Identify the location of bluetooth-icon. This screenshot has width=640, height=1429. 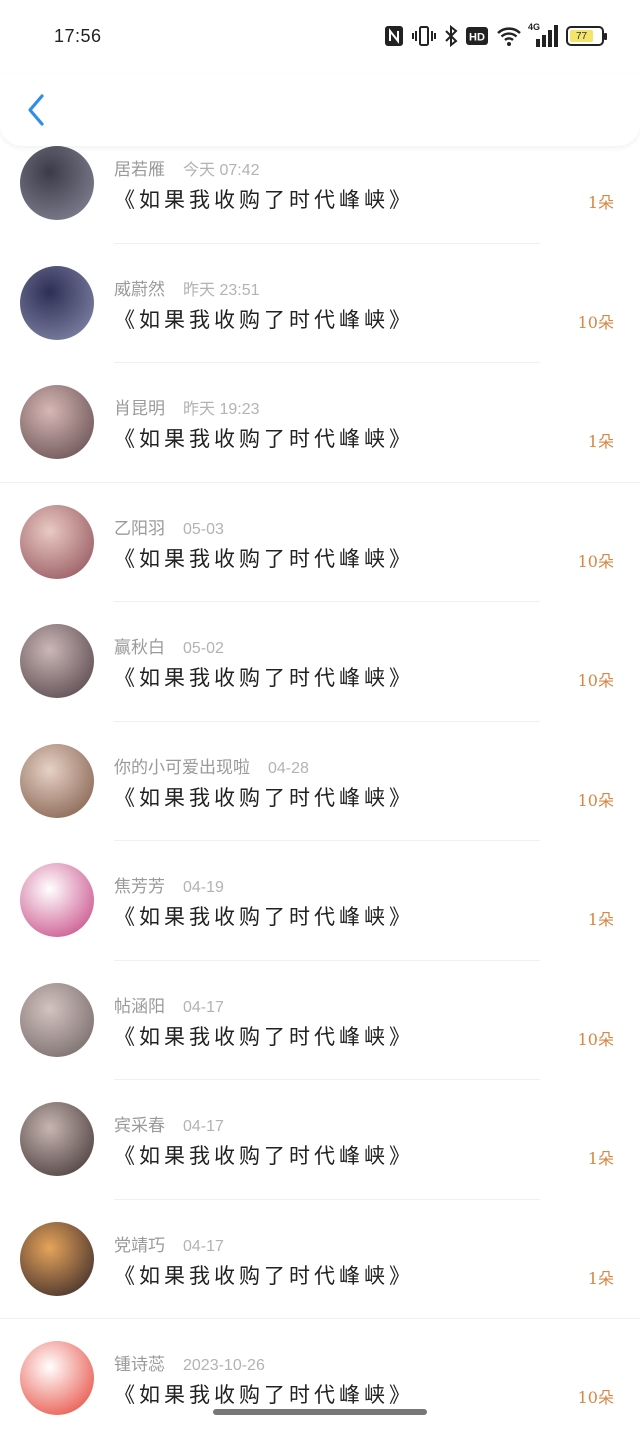
(451, 36).